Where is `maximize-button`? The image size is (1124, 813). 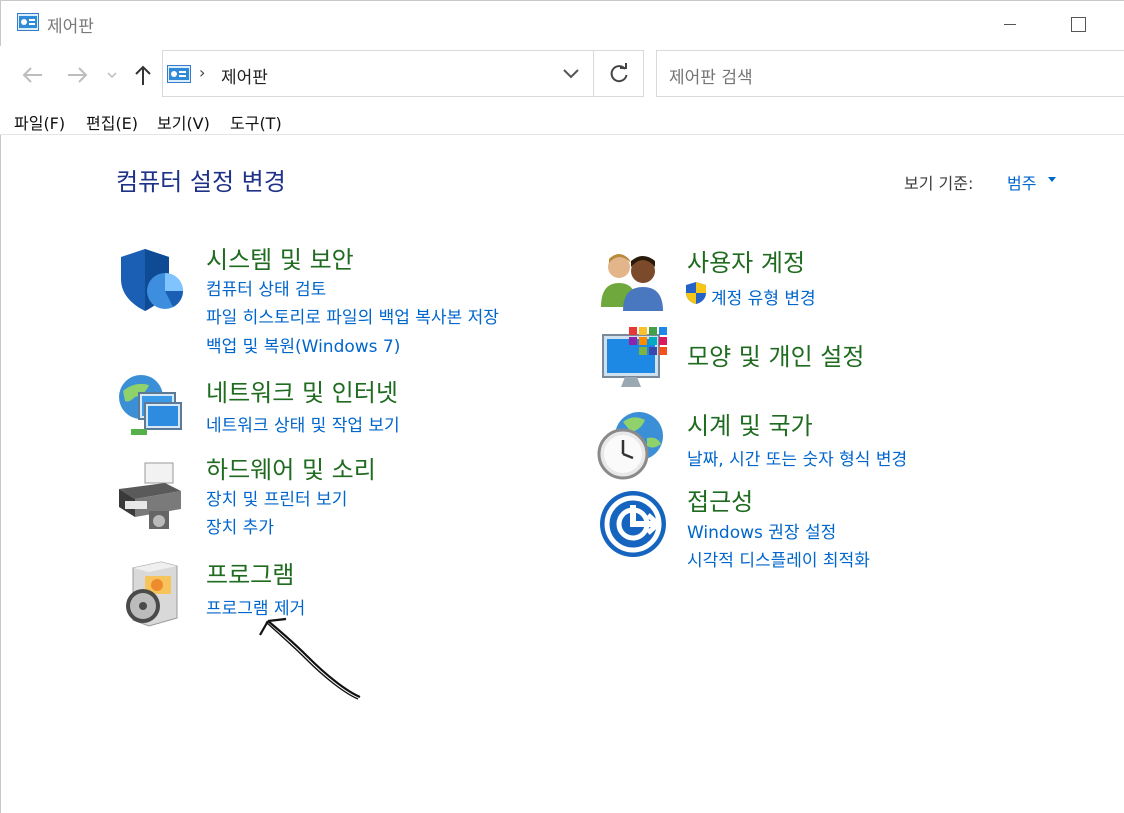
maximize-button is located at coordinates (1078, 24).